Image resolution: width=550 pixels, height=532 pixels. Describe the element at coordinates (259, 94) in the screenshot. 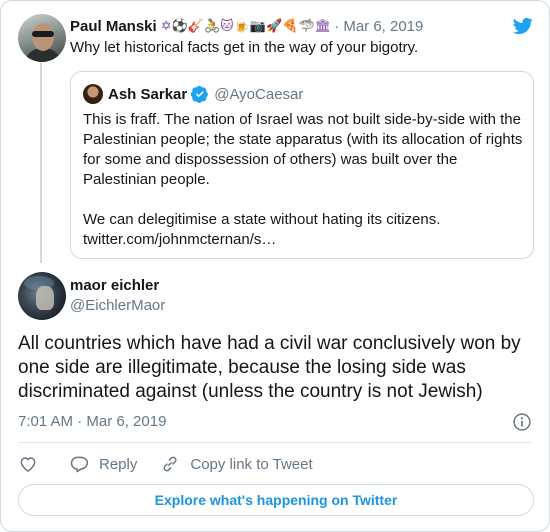

I see `quoted-handle: @AyoCaesar` at that location.